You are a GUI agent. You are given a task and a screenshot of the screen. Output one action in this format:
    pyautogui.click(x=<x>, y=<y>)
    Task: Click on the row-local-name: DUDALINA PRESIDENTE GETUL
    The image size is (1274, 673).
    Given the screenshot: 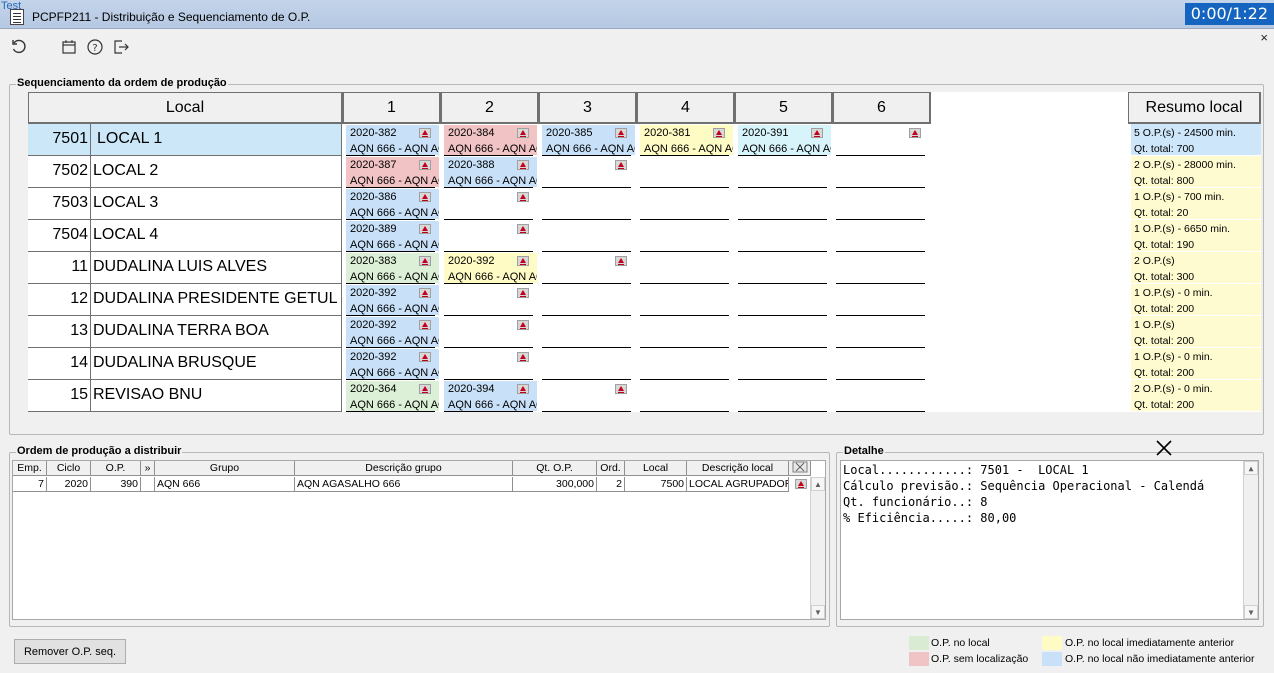 What is the action you would take?
    pyautogui.click(x=216, y=300)
    